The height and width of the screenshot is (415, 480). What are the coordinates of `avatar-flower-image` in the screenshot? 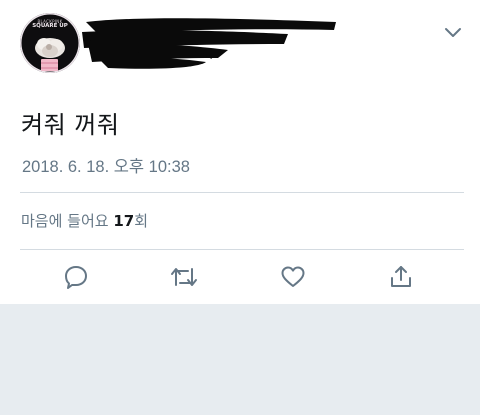 It's located at (50, 48).